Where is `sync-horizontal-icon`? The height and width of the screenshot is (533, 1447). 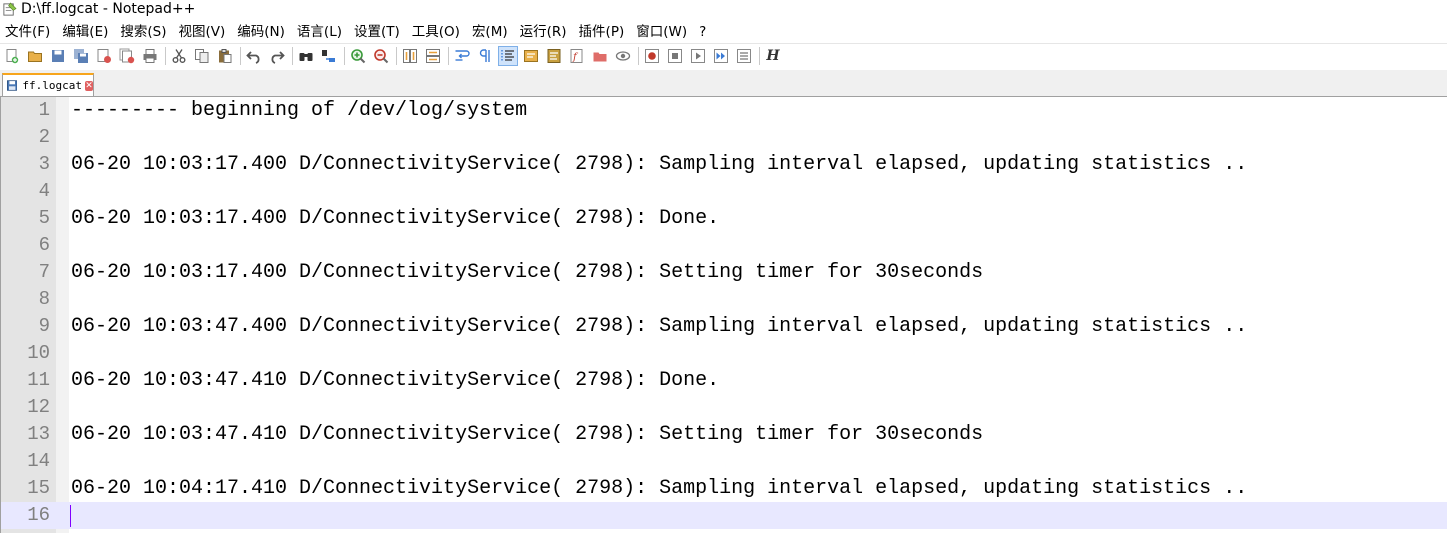 sync-horizontal-icon is located at coordinates (433, 56).